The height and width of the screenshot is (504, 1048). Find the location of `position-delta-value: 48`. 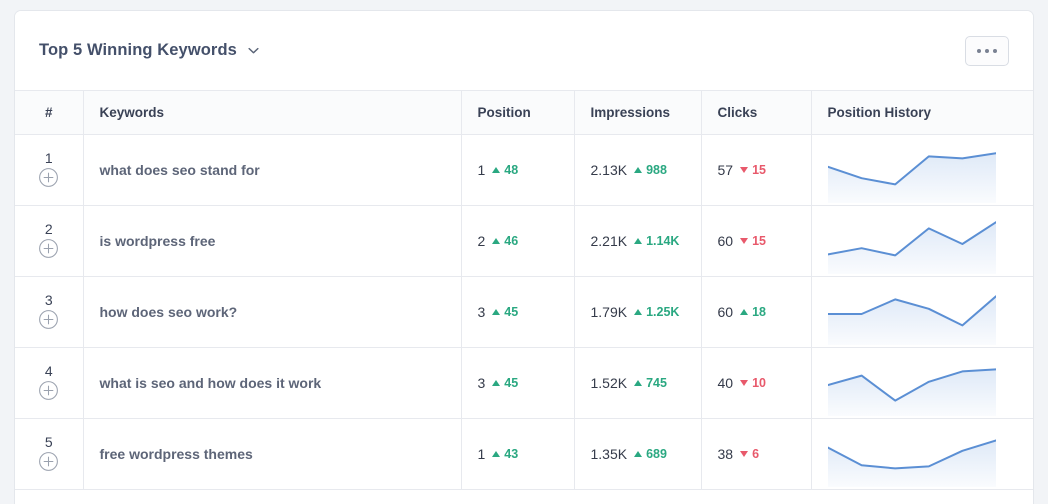

position-delta-value: 48 is located at coordinates (511, 169).